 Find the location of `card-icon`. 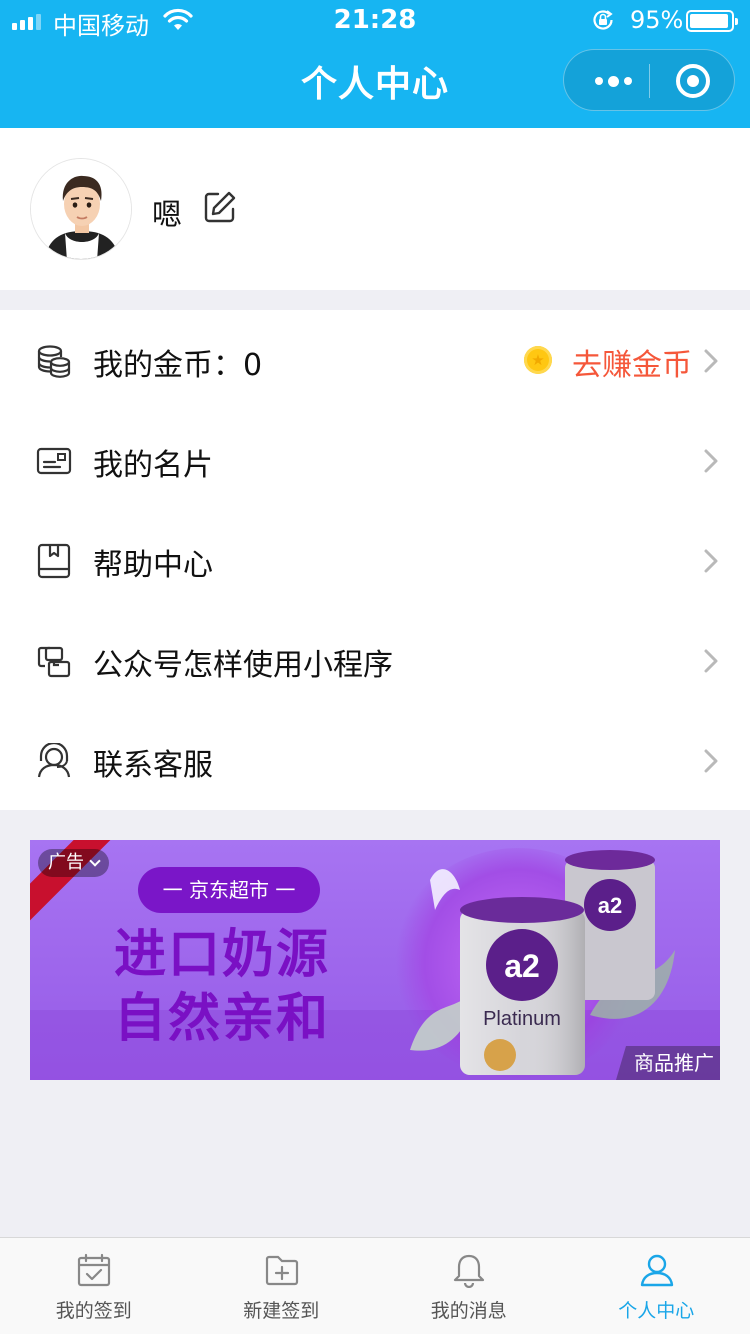

card-icon is located at coordinates (54, 461).